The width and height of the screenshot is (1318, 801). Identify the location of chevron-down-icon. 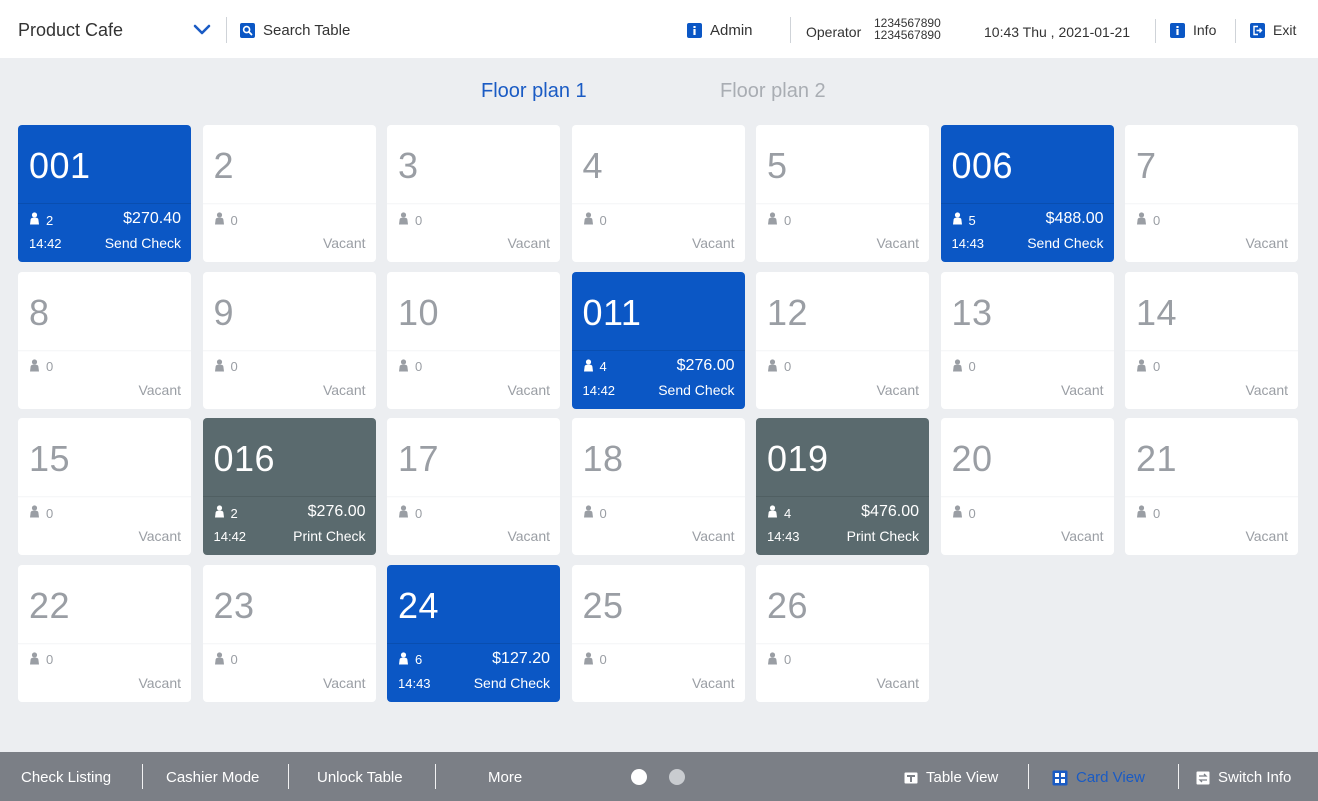
(202, 30).